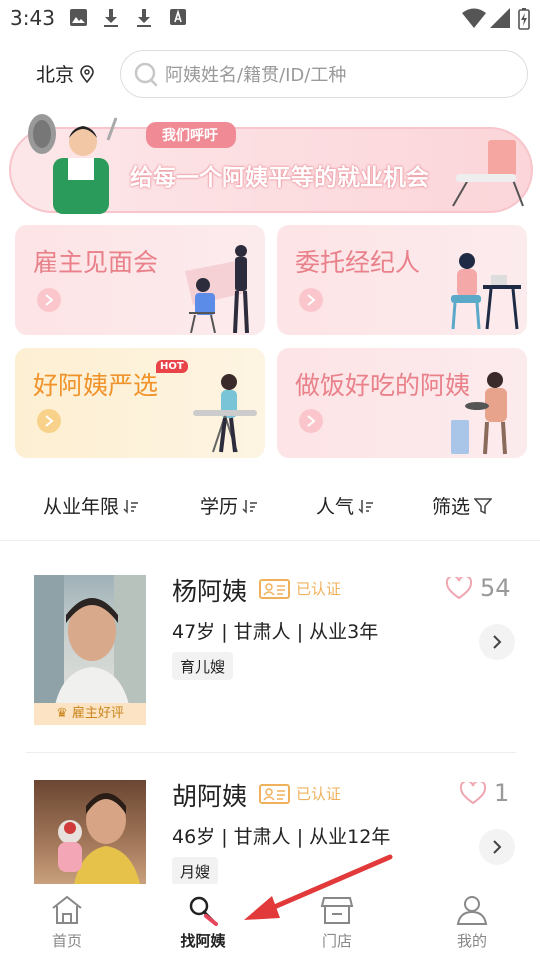 This screenshot has height=960, width=540. What do you see at coordinates (472, 910) in the screenshot?
I see `user-icon` at bounding box center [472, 910].